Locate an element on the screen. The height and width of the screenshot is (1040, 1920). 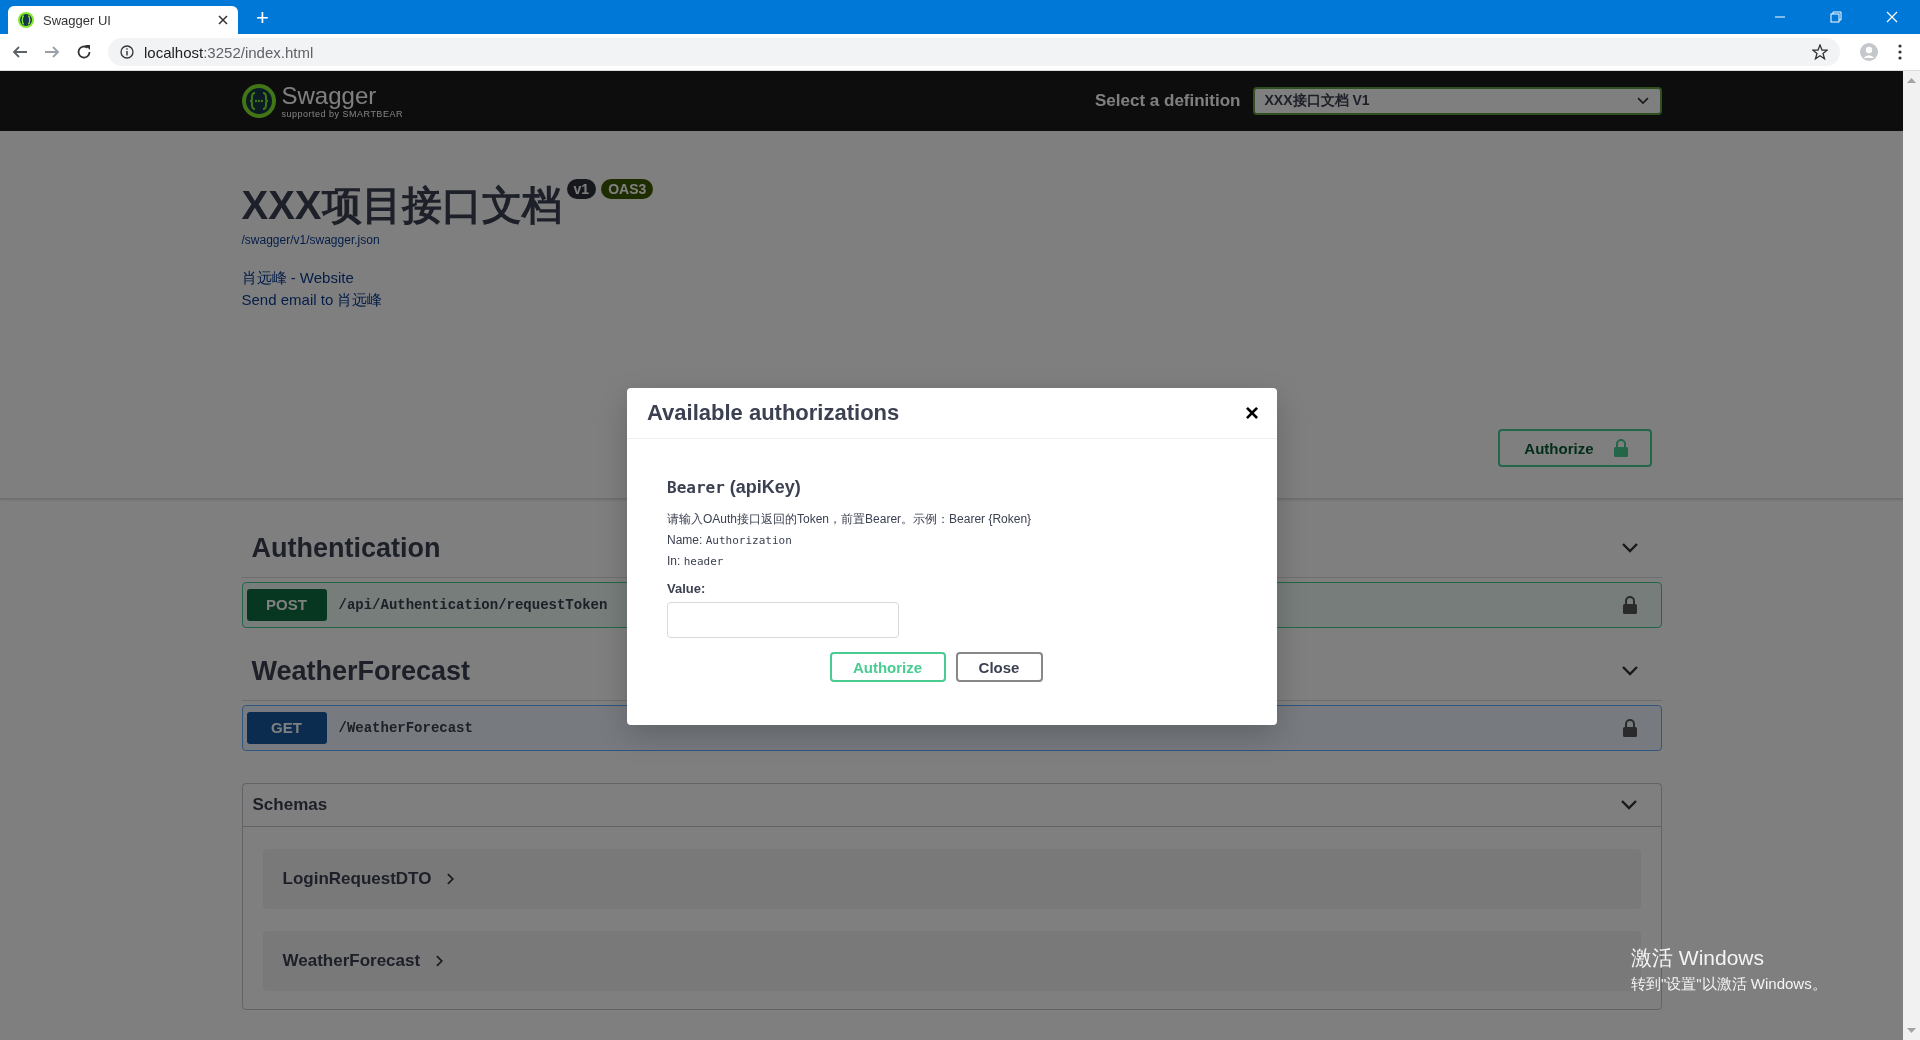
dialog-title: Available authorizations is located at coordinates (773, 413).